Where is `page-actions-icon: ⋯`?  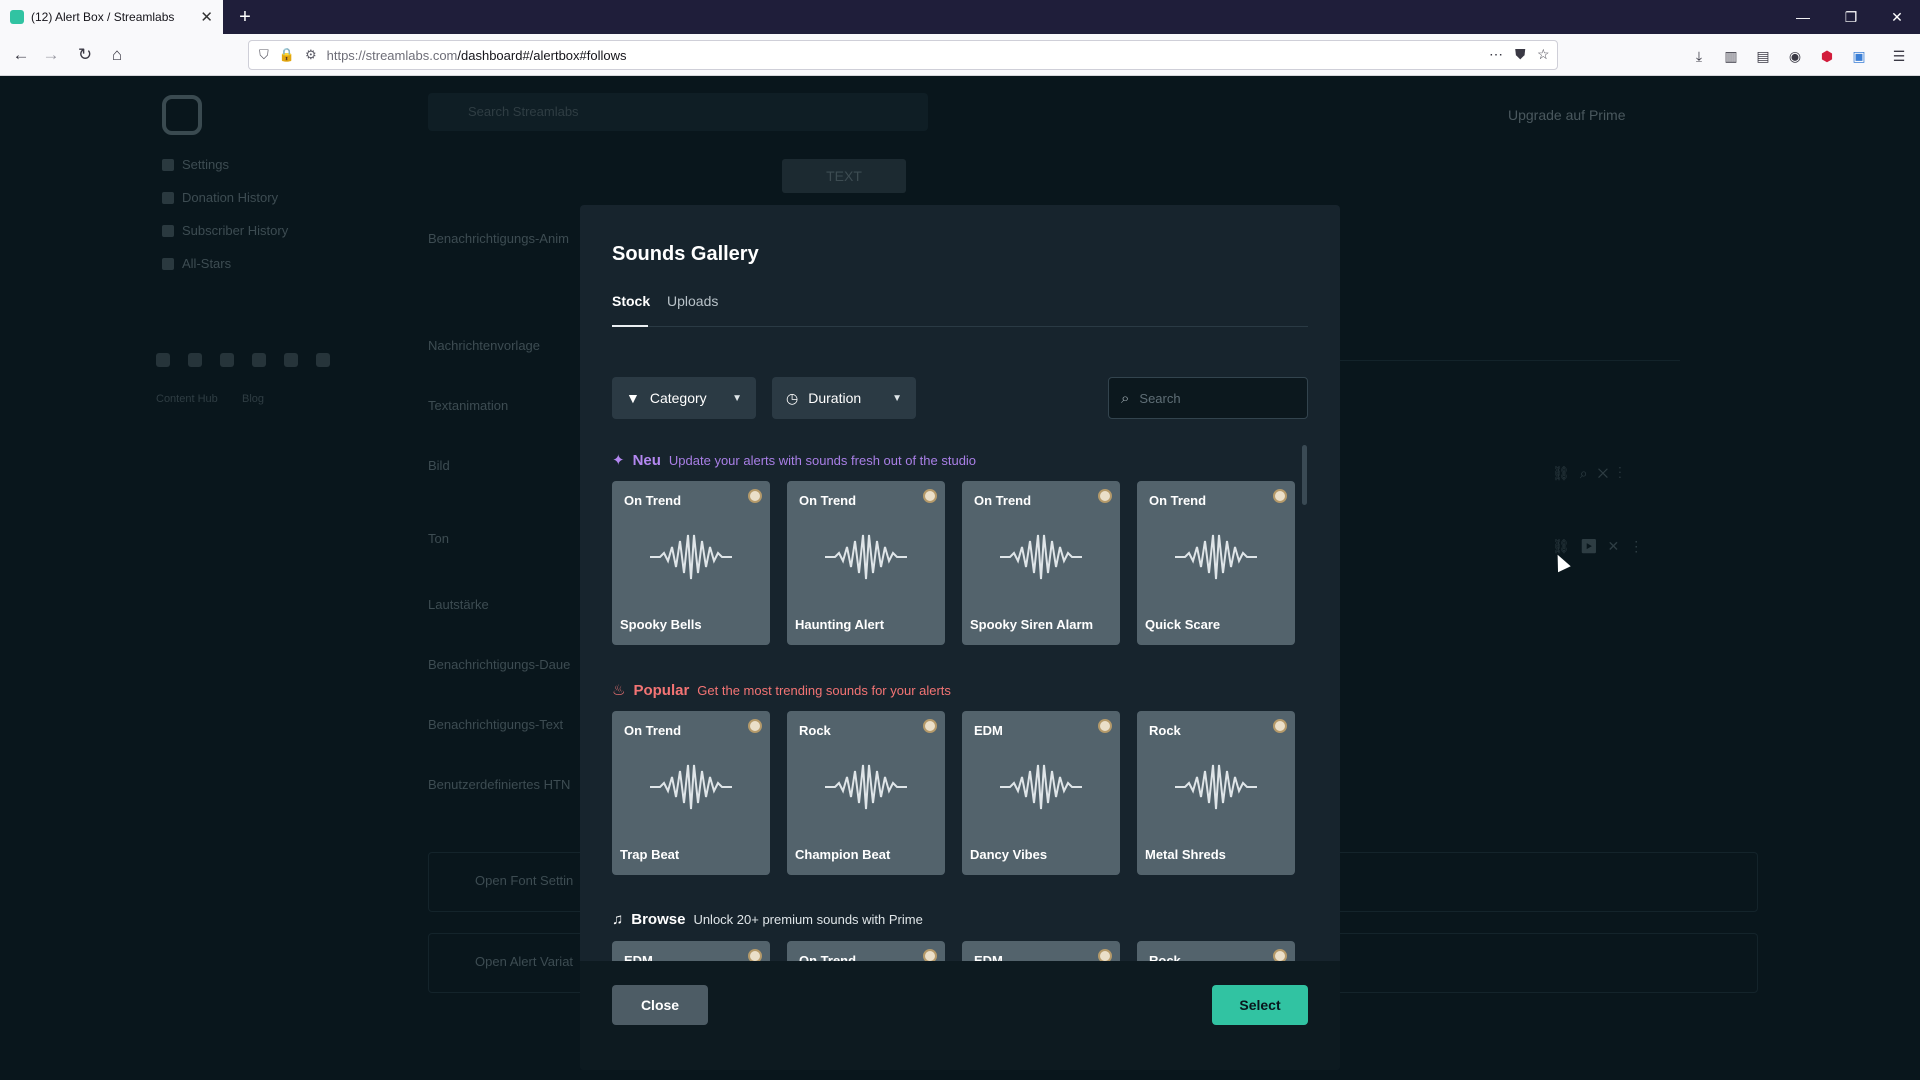
page-actions-icon: ⋯ is located at coordinates (1496, 54).